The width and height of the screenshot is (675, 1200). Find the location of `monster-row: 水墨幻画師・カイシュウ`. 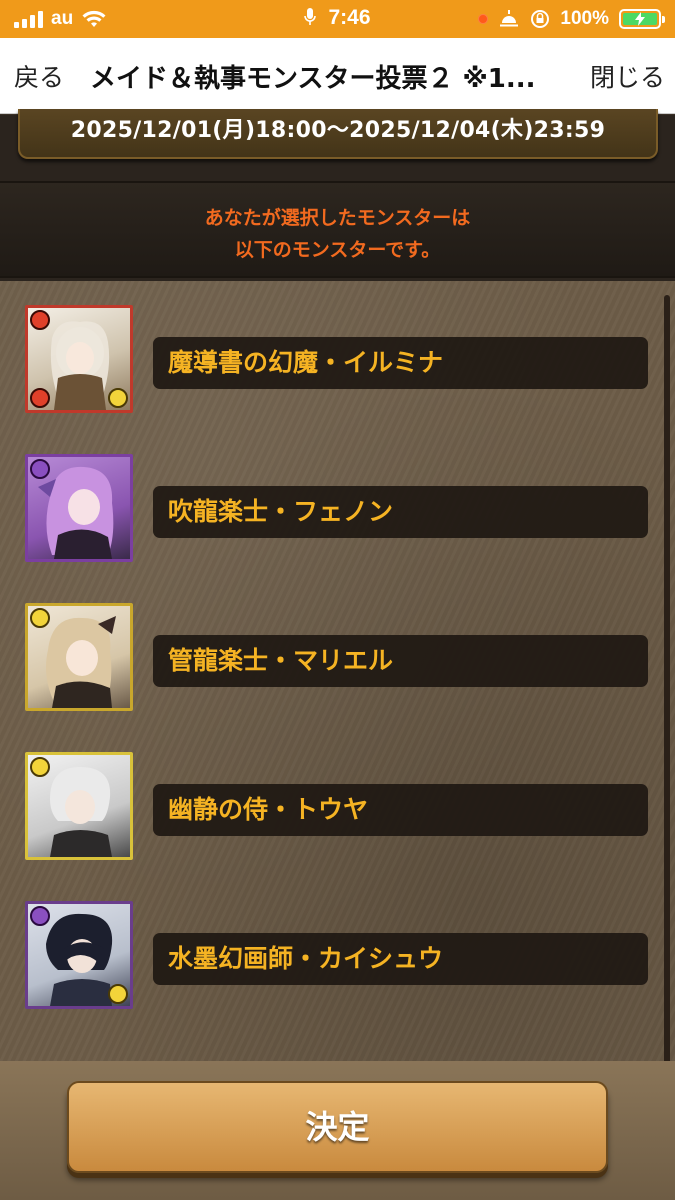

monster-row: 水墨幻画師・カイシュウ is located at coordinates (337, 955).